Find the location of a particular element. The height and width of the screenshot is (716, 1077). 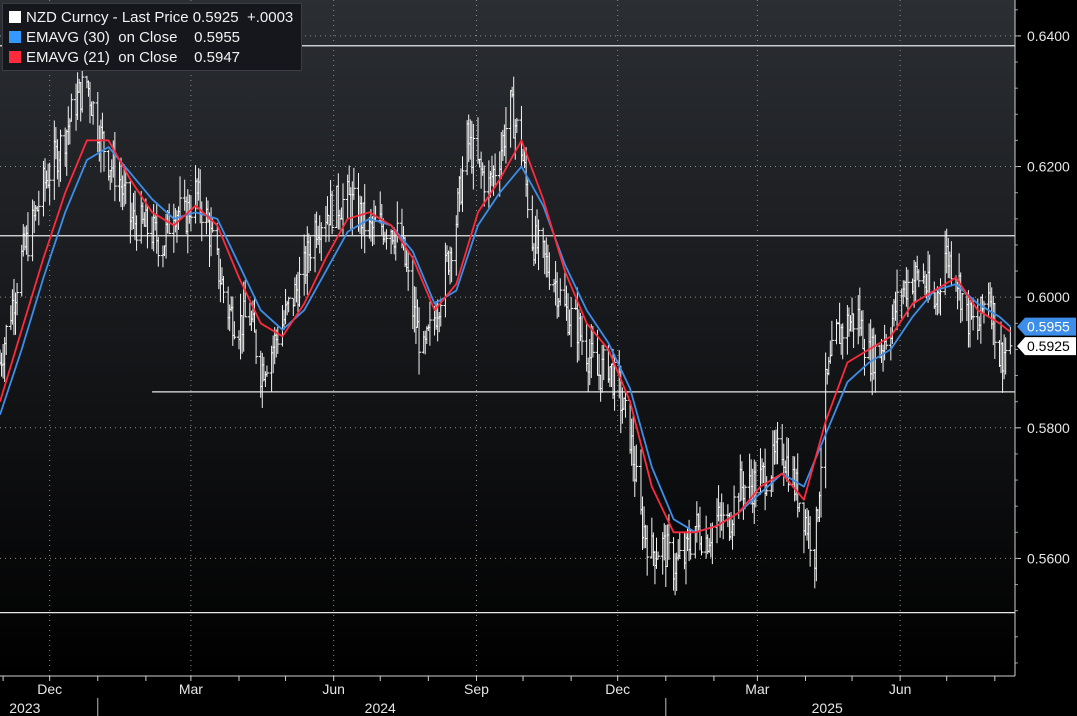

legend-row-ema21: EMAVG (21) on Close 0.5947 is located at coordinates (151, 57).